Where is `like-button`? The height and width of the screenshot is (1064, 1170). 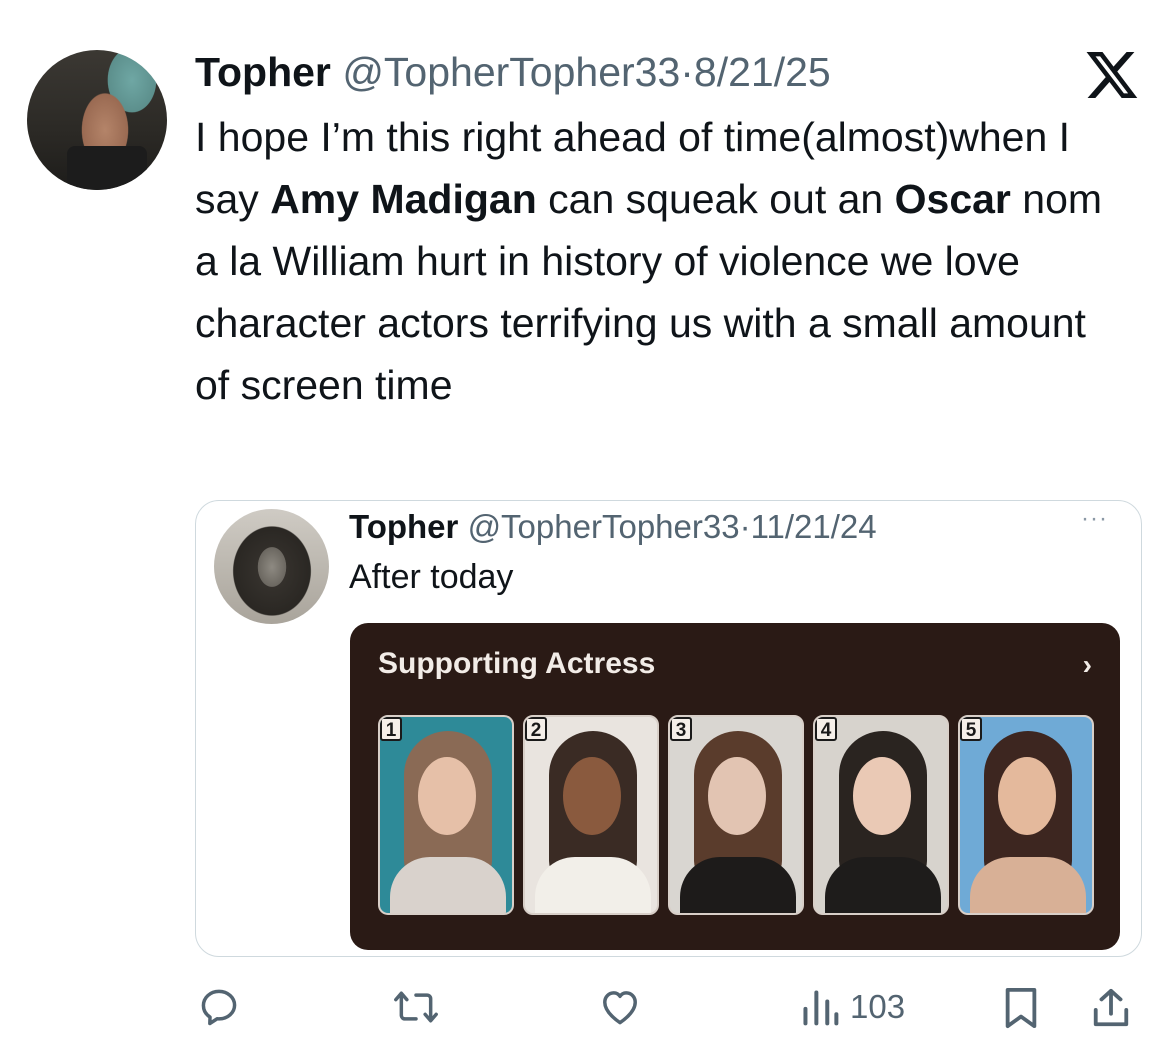
like-button is located at coordinates (620, 1007).